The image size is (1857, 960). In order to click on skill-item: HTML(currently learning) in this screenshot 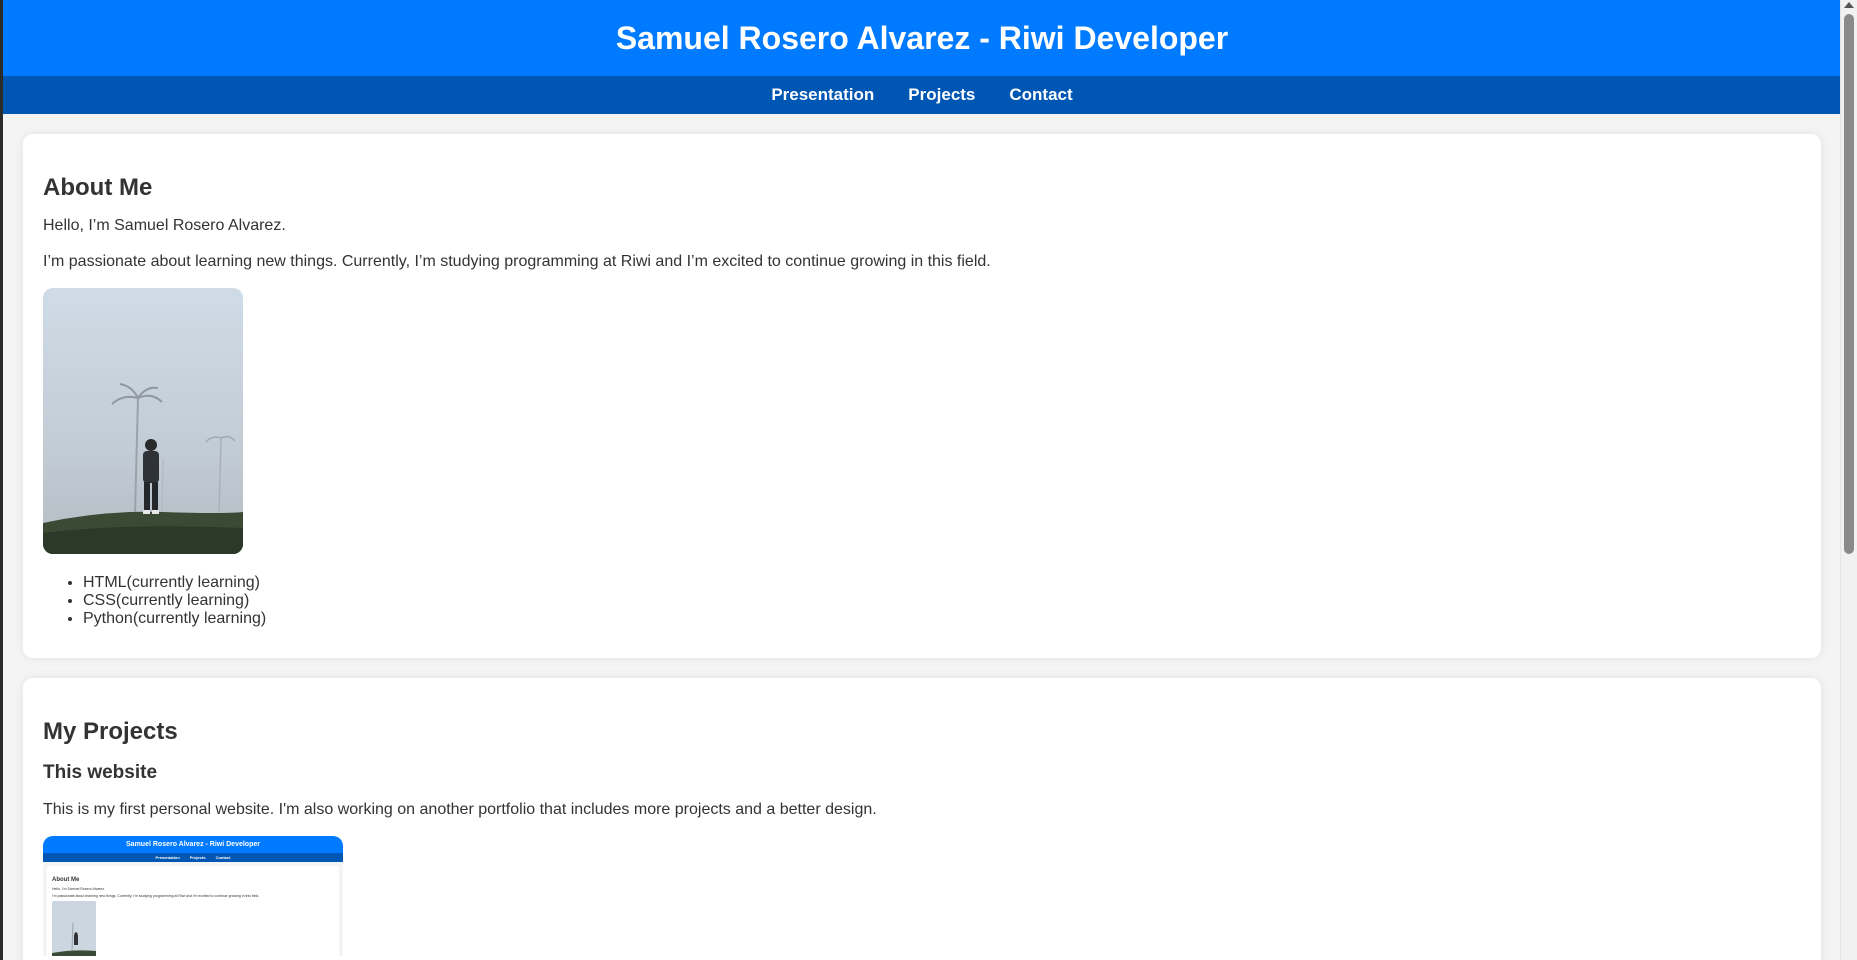, I will do `click(942, 583)`.